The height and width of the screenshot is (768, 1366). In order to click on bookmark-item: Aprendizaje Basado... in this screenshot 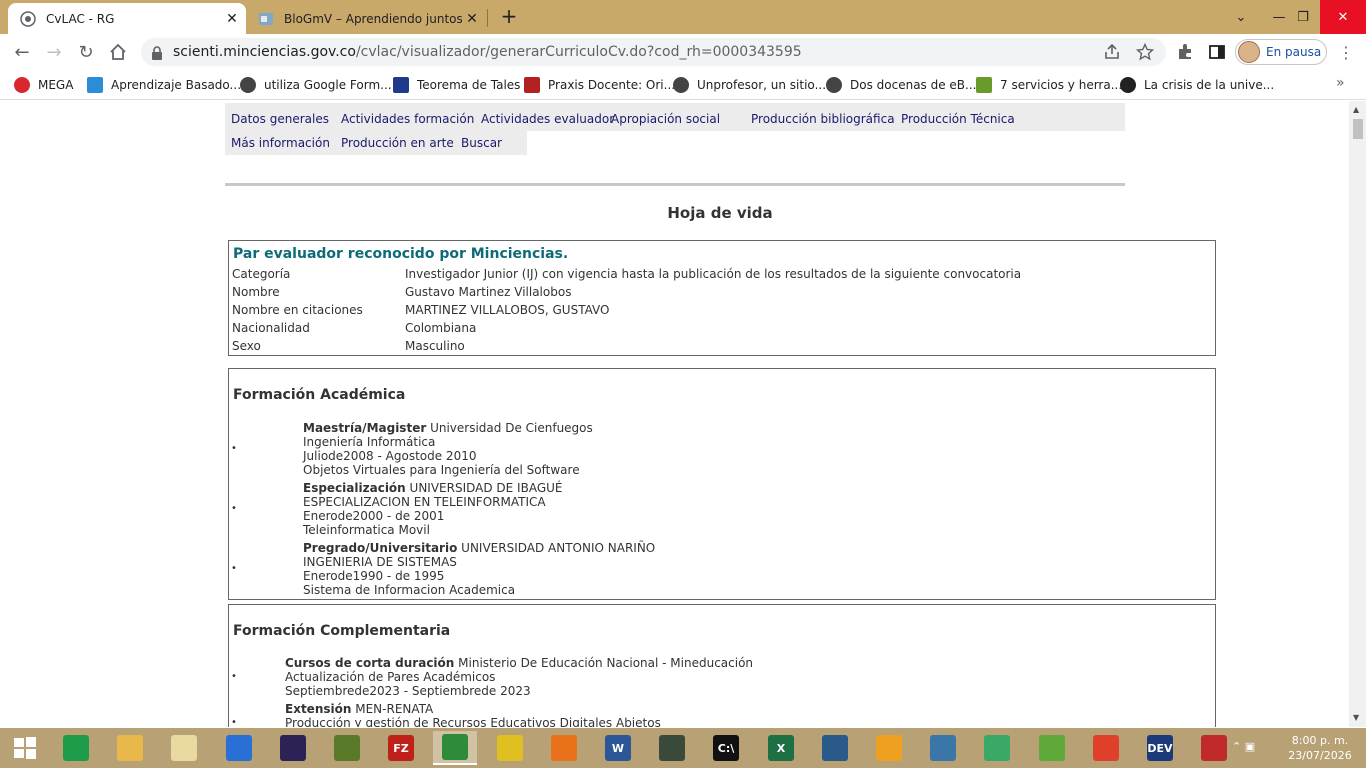, I will do `click(164, 85)`.